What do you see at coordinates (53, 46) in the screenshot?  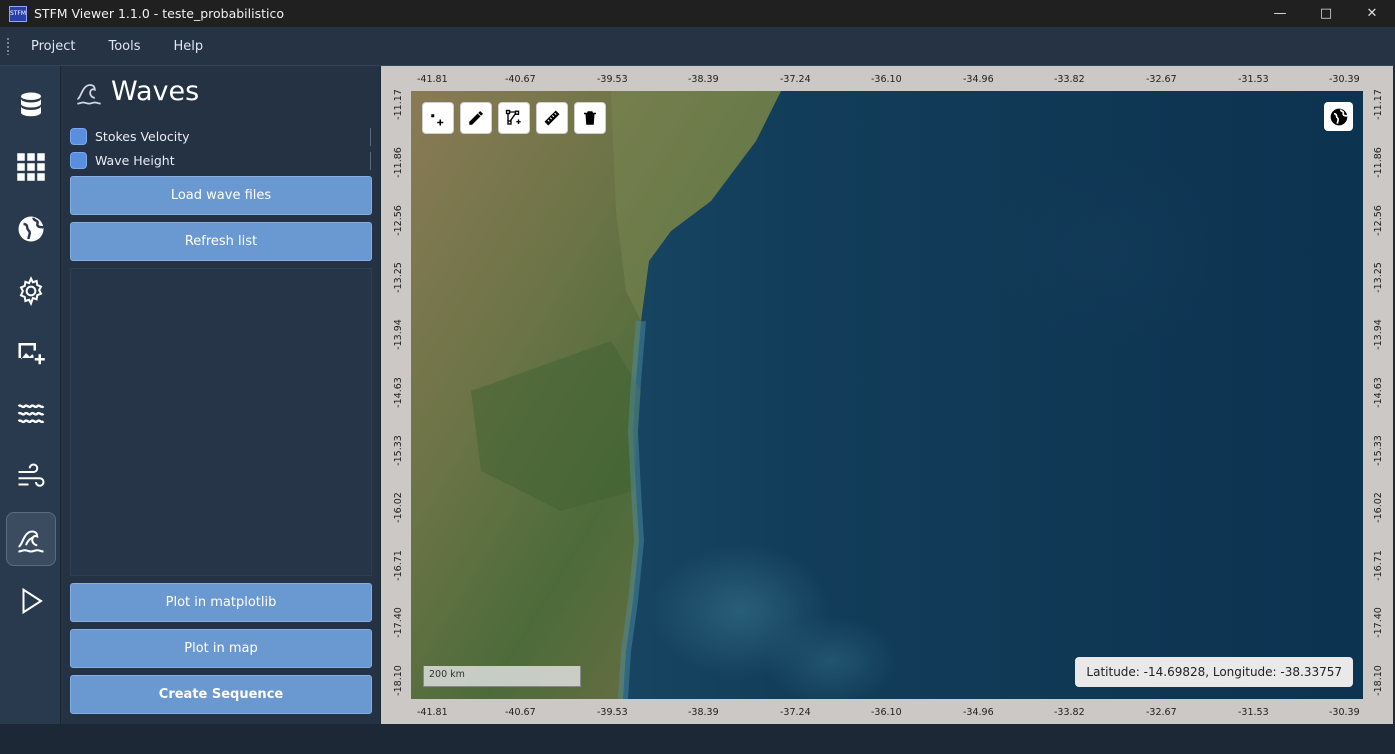 I see `menu-project: Project` at bounding box center [53, 46].